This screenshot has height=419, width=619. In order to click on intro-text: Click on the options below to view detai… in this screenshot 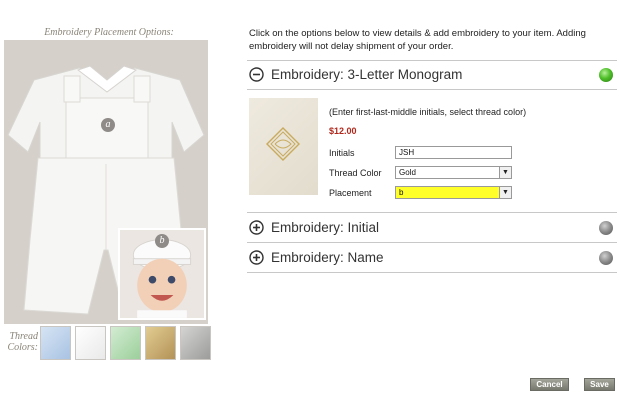, I will do `click(417, 40)`.